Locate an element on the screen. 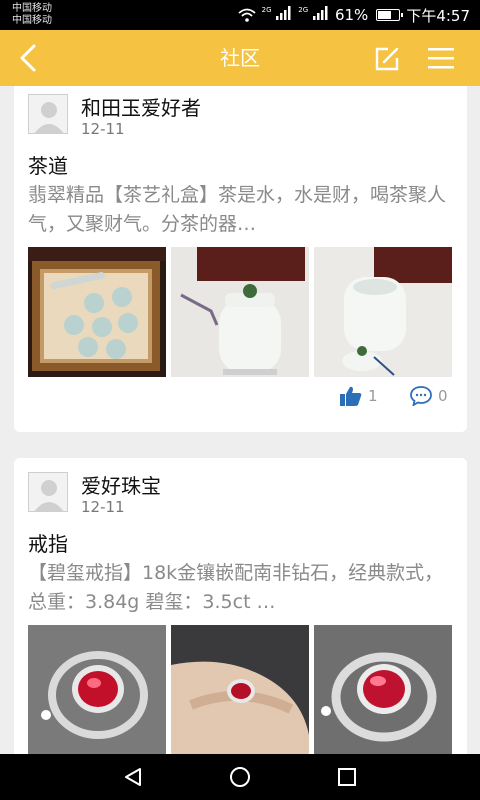  post-title: 茶道 is located at coordinates (48, 164).